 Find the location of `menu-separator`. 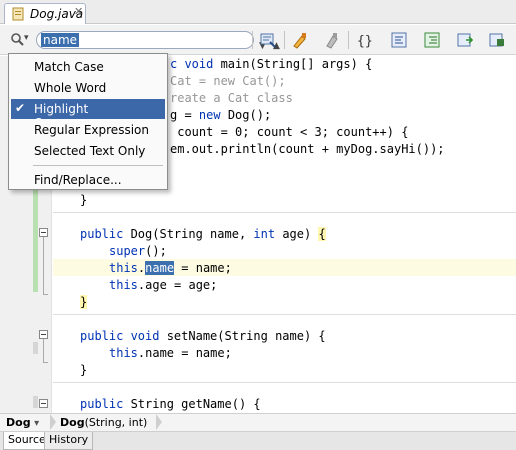

menu-separator is located at coordinates (98, 165).